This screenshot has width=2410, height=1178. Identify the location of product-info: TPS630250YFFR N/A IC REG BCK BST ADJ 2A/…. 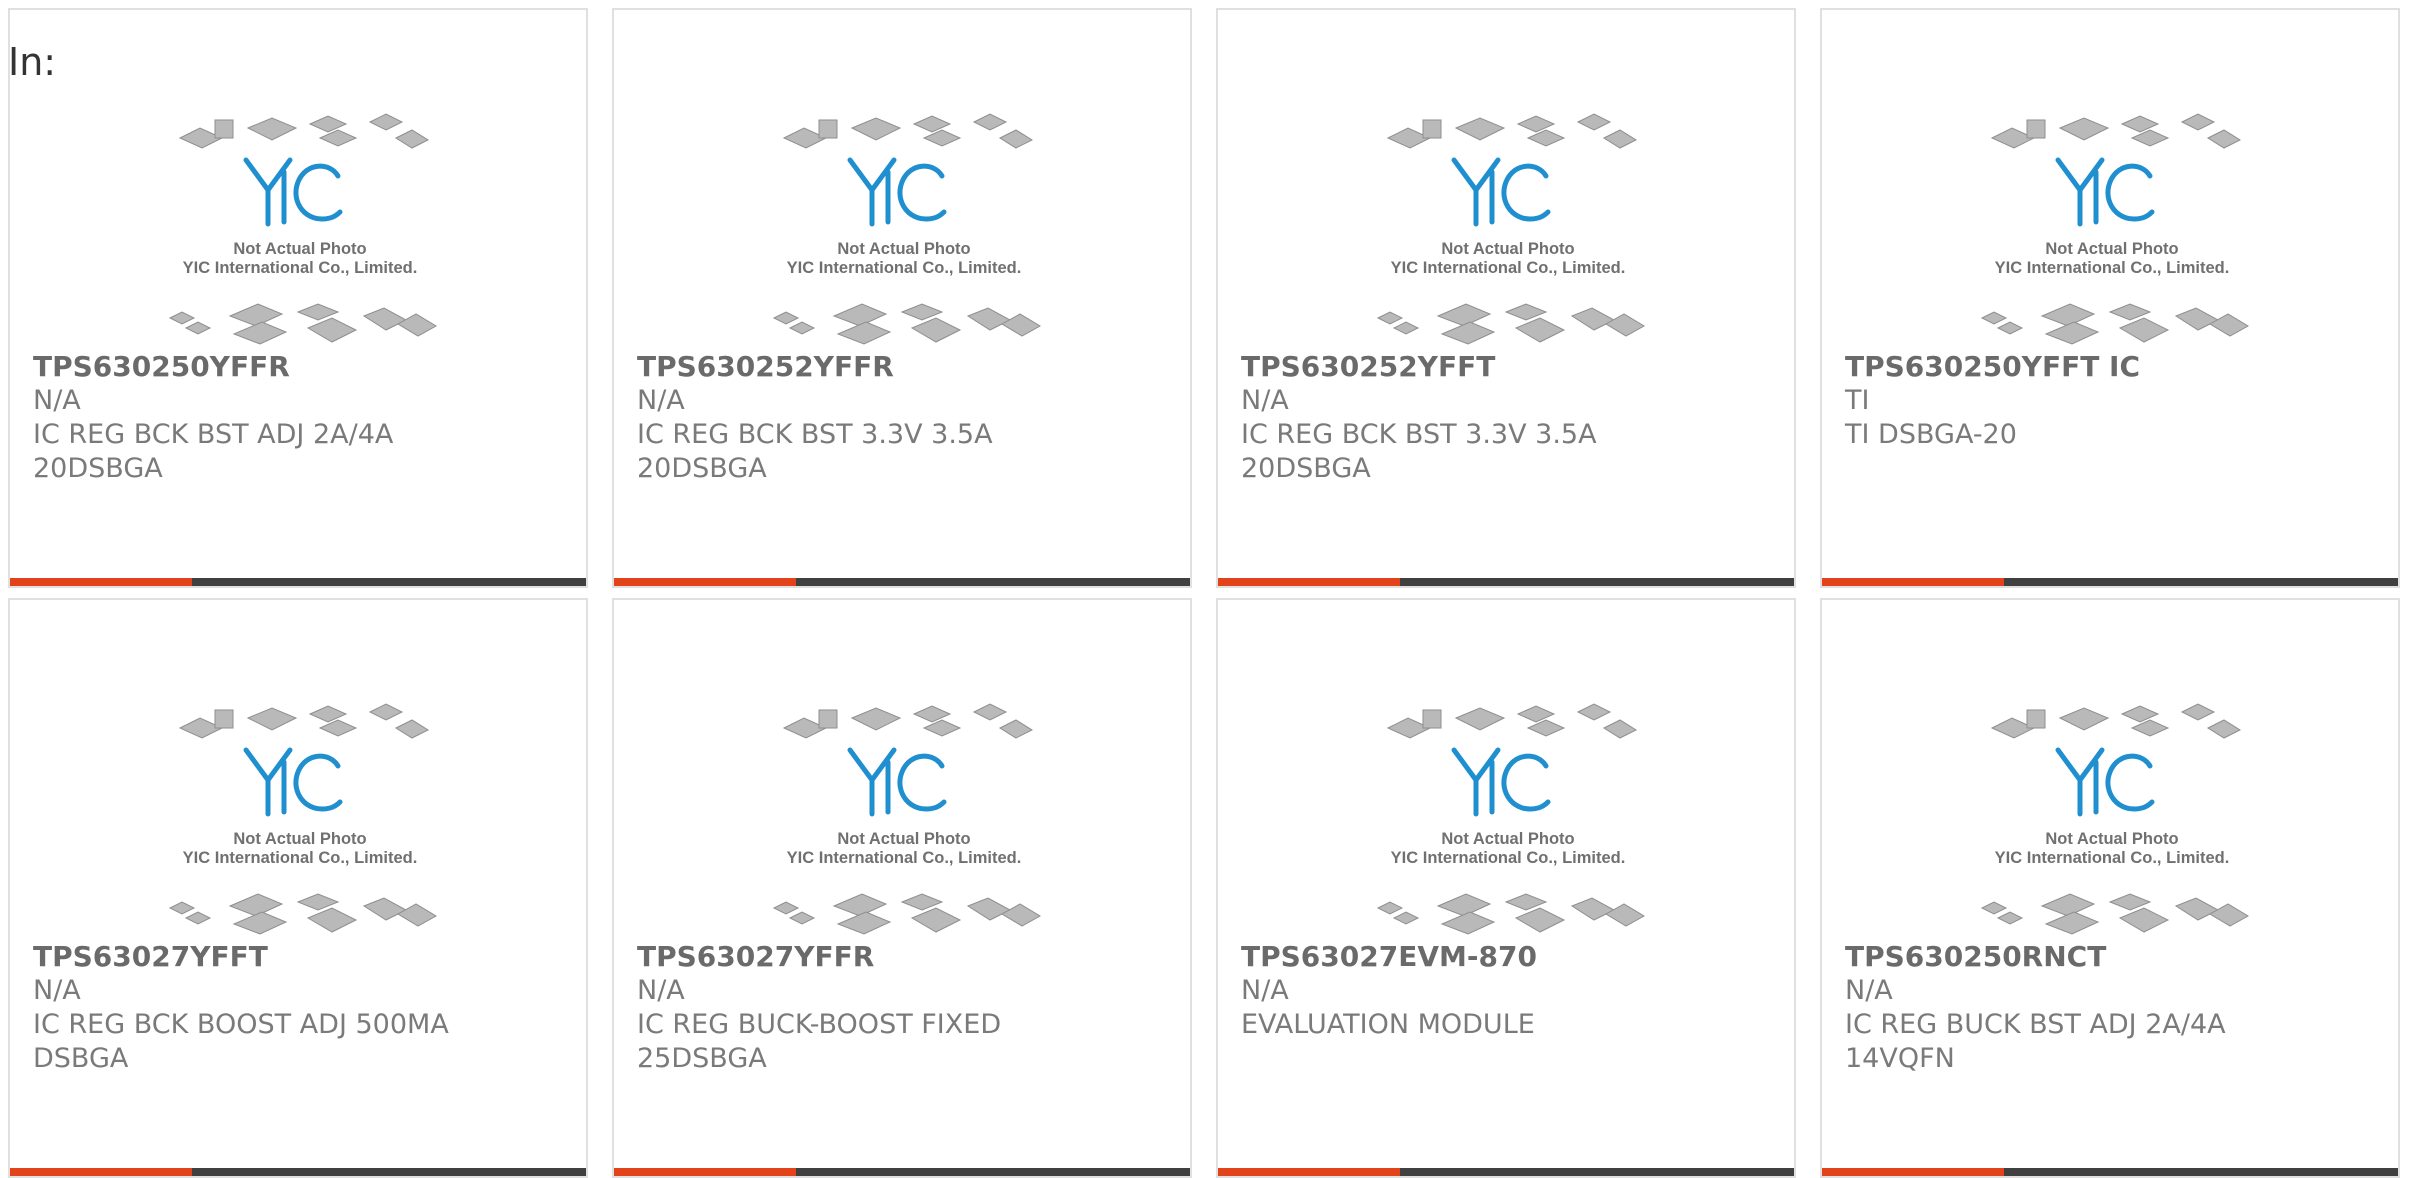
(300, 418).